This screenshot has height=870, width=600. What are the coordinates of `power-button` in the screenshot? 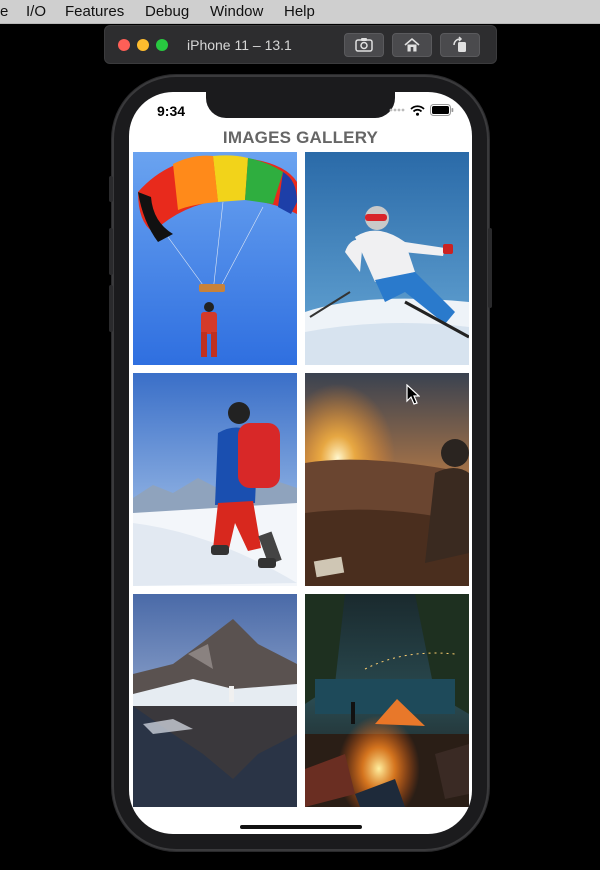 It's located at (490, 268).